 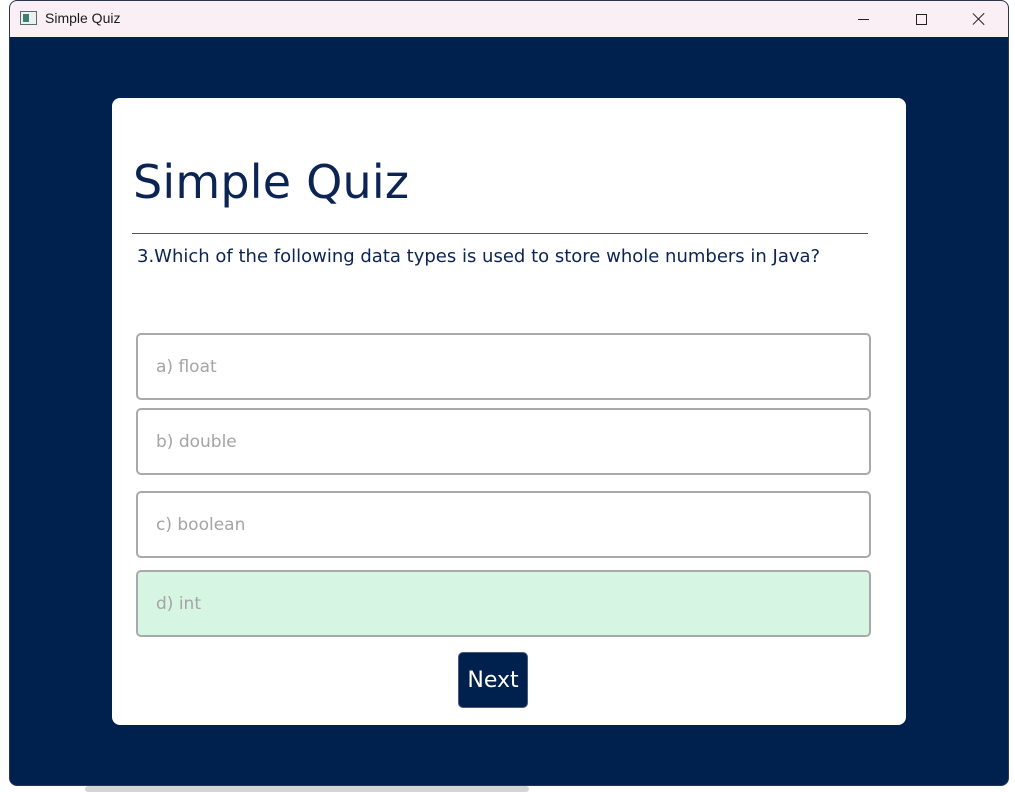 I want to click on option-d-label: d) int, so click(x=178, y=603).